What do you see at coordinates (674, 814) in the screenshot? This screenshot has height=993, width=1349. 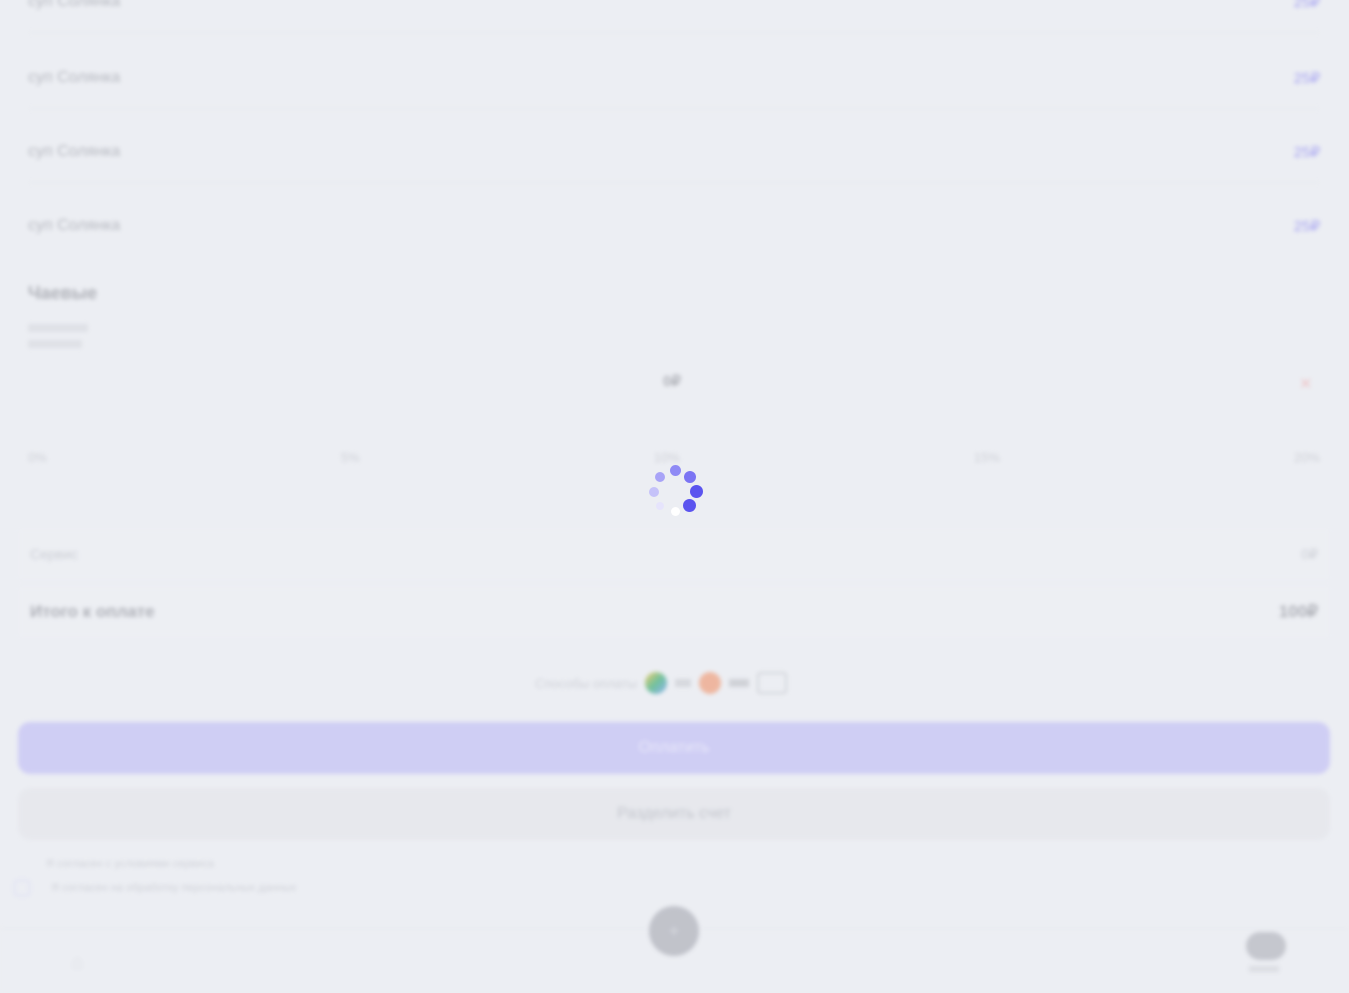 I see `split-bill-button: Разделить счет` at bounding box center [674, 814].